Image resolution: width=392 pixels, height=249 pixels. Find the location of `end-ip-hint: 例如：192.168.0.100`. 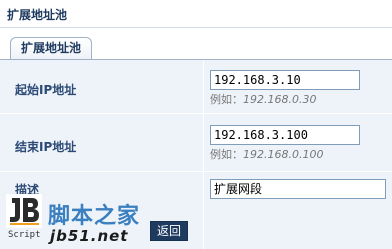

end-ip-hint: 例如：192.168.0.100 is located at coordinates (266, 154).